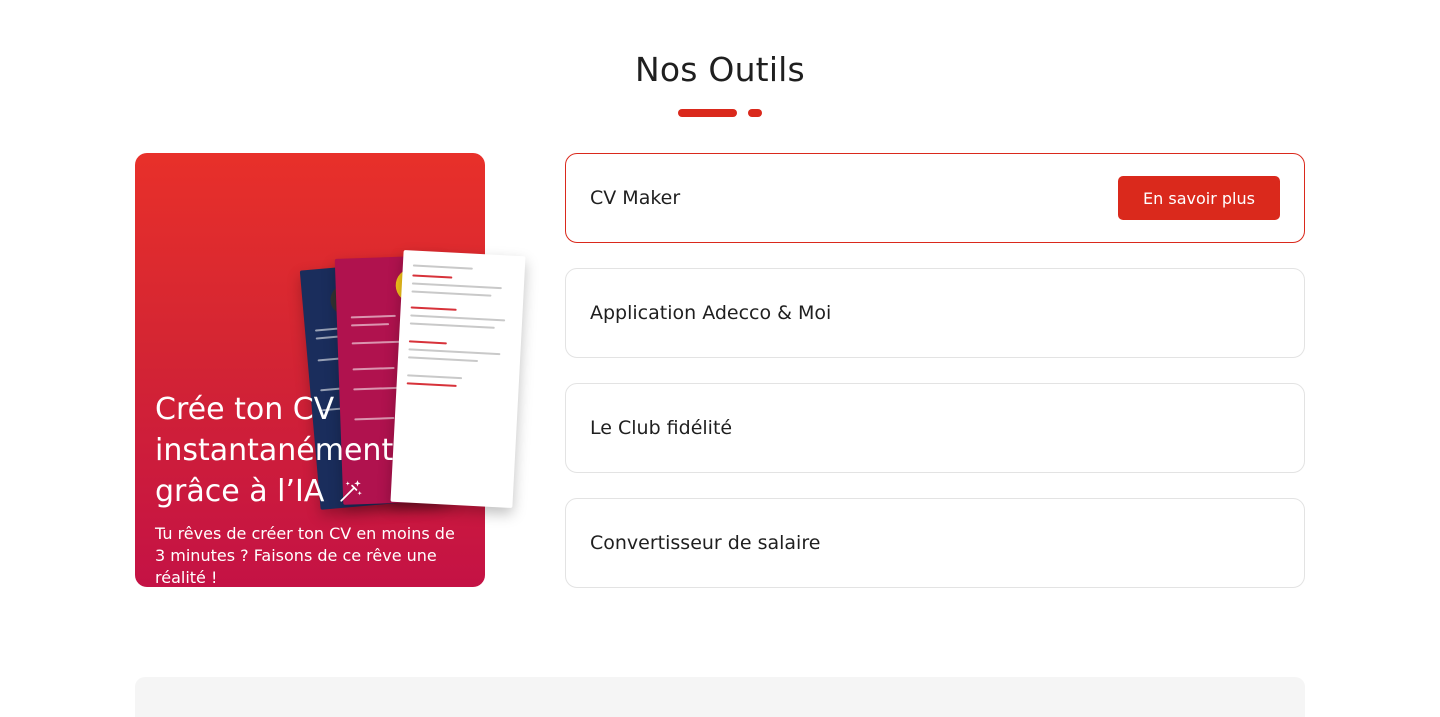  Describe the element at coordinates (1199, 198) in the screenshot. I see `learn-more-button: En savoir plus` at that location.